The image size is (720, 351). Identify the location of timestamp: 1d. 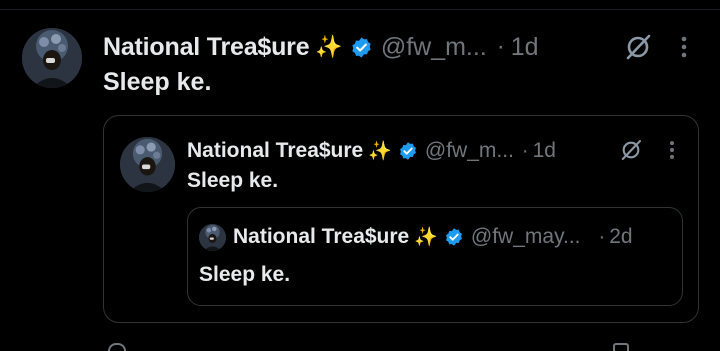
(525, 47).